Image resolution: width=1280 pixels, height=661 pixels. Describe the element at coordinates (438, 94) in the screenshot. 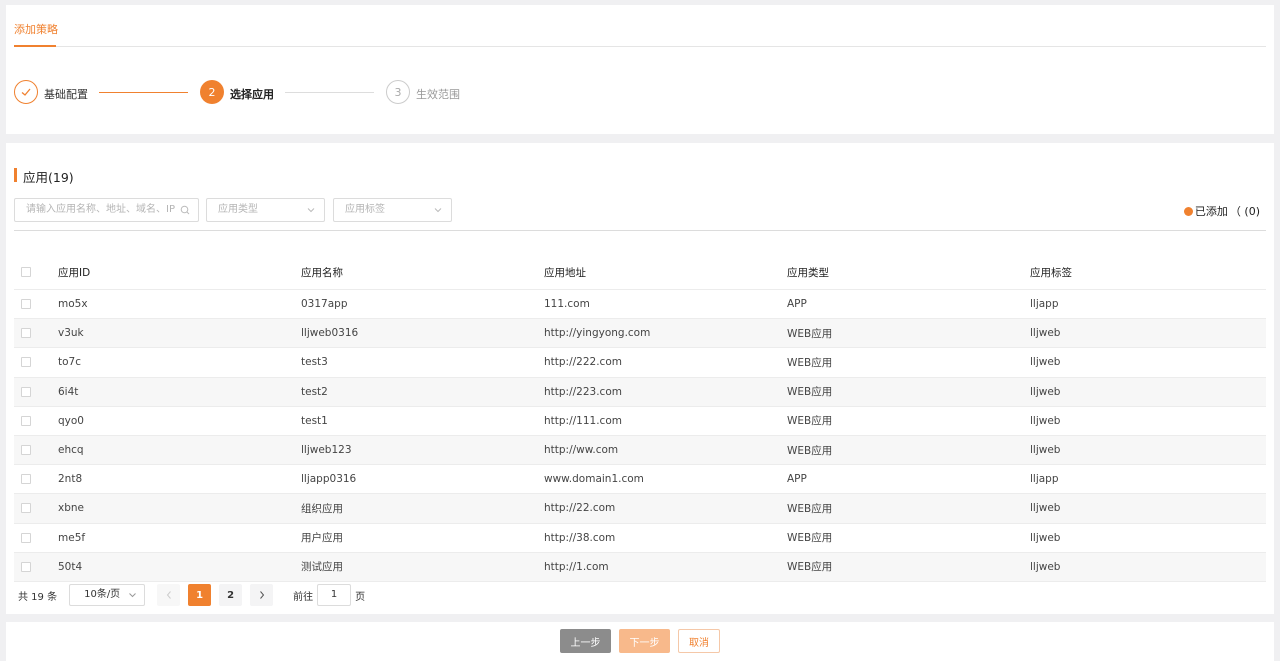

I see `step-label: 生效范围` at that location.